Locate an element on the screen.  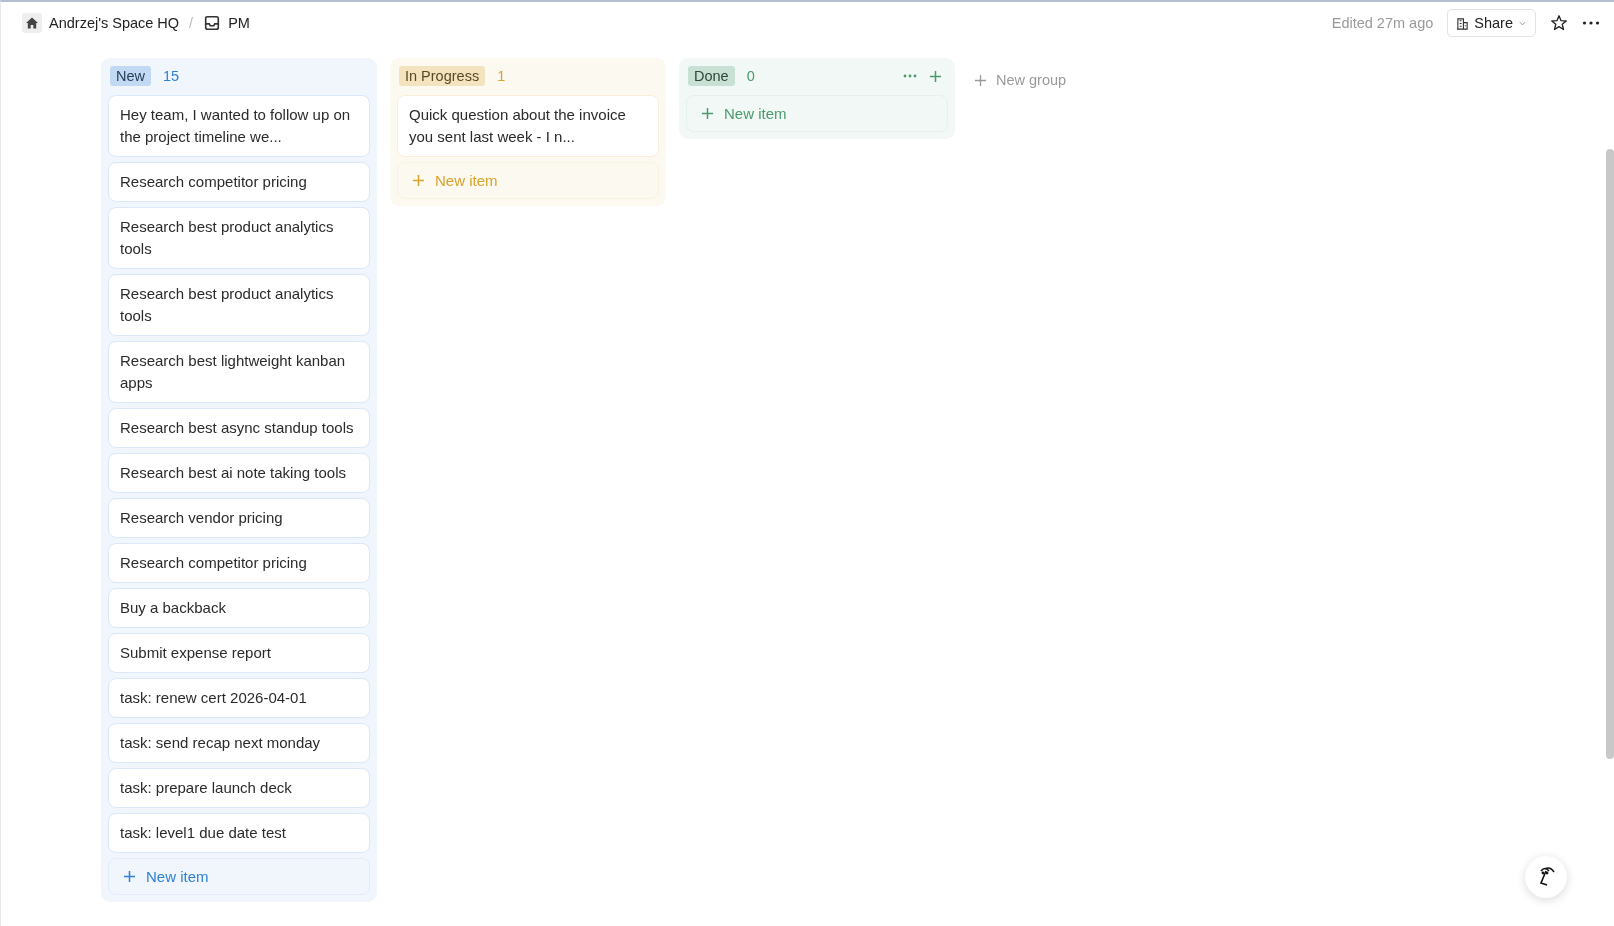
group-count: 1 is located at coordinates (501, 76).